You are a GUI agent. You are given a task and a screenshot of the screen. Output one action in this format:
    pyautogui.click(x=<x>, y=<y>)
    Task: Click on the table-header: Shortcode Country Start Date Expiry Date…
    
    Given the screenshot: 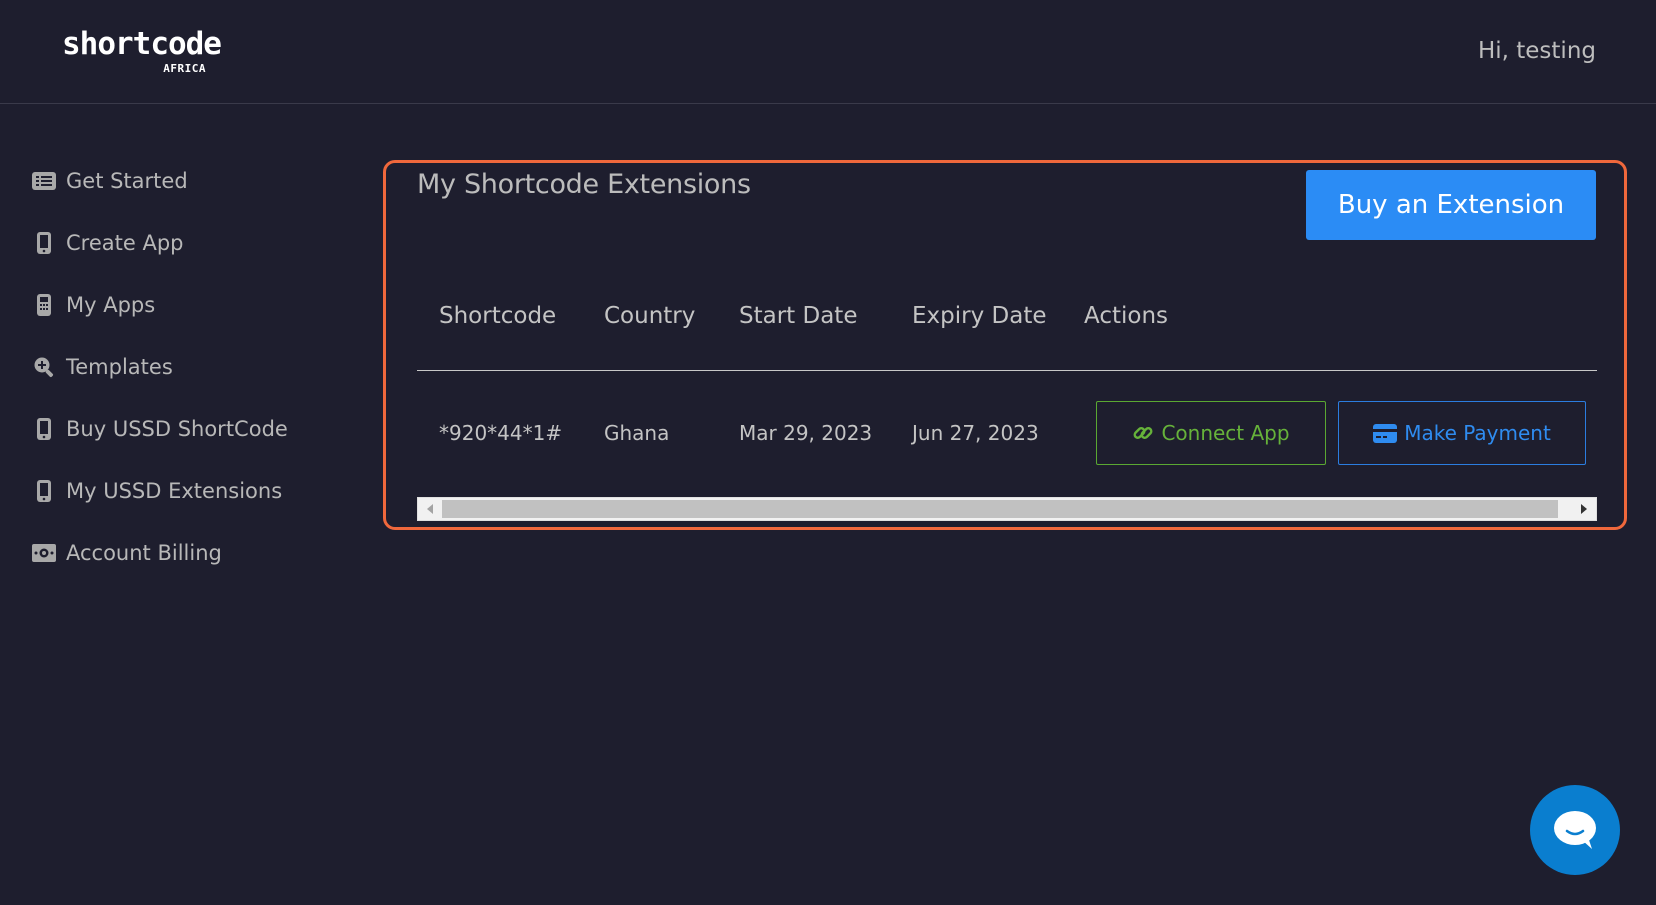 What is the action you would take?
    pyautogui.click(x=1007, y=332)
    